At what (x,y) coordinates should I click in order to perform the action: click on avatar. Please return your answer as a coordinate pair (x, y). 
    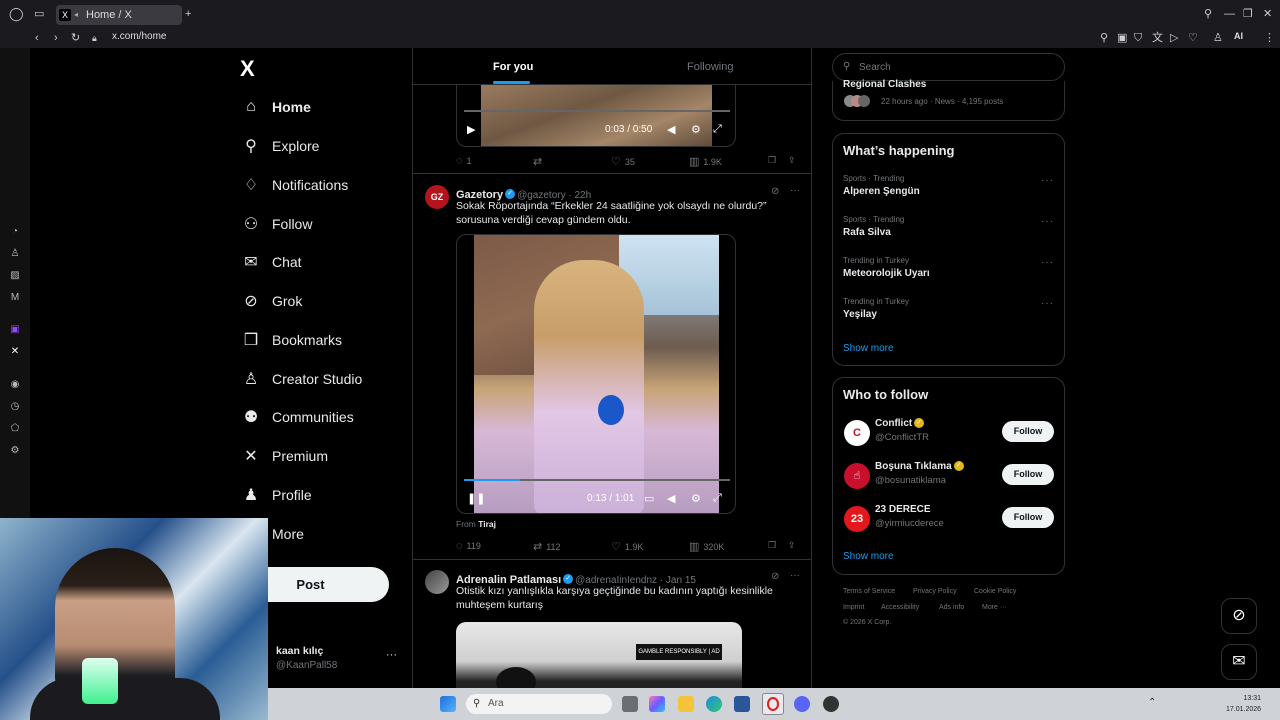
    Looking at the image, I should click on (437, 582).